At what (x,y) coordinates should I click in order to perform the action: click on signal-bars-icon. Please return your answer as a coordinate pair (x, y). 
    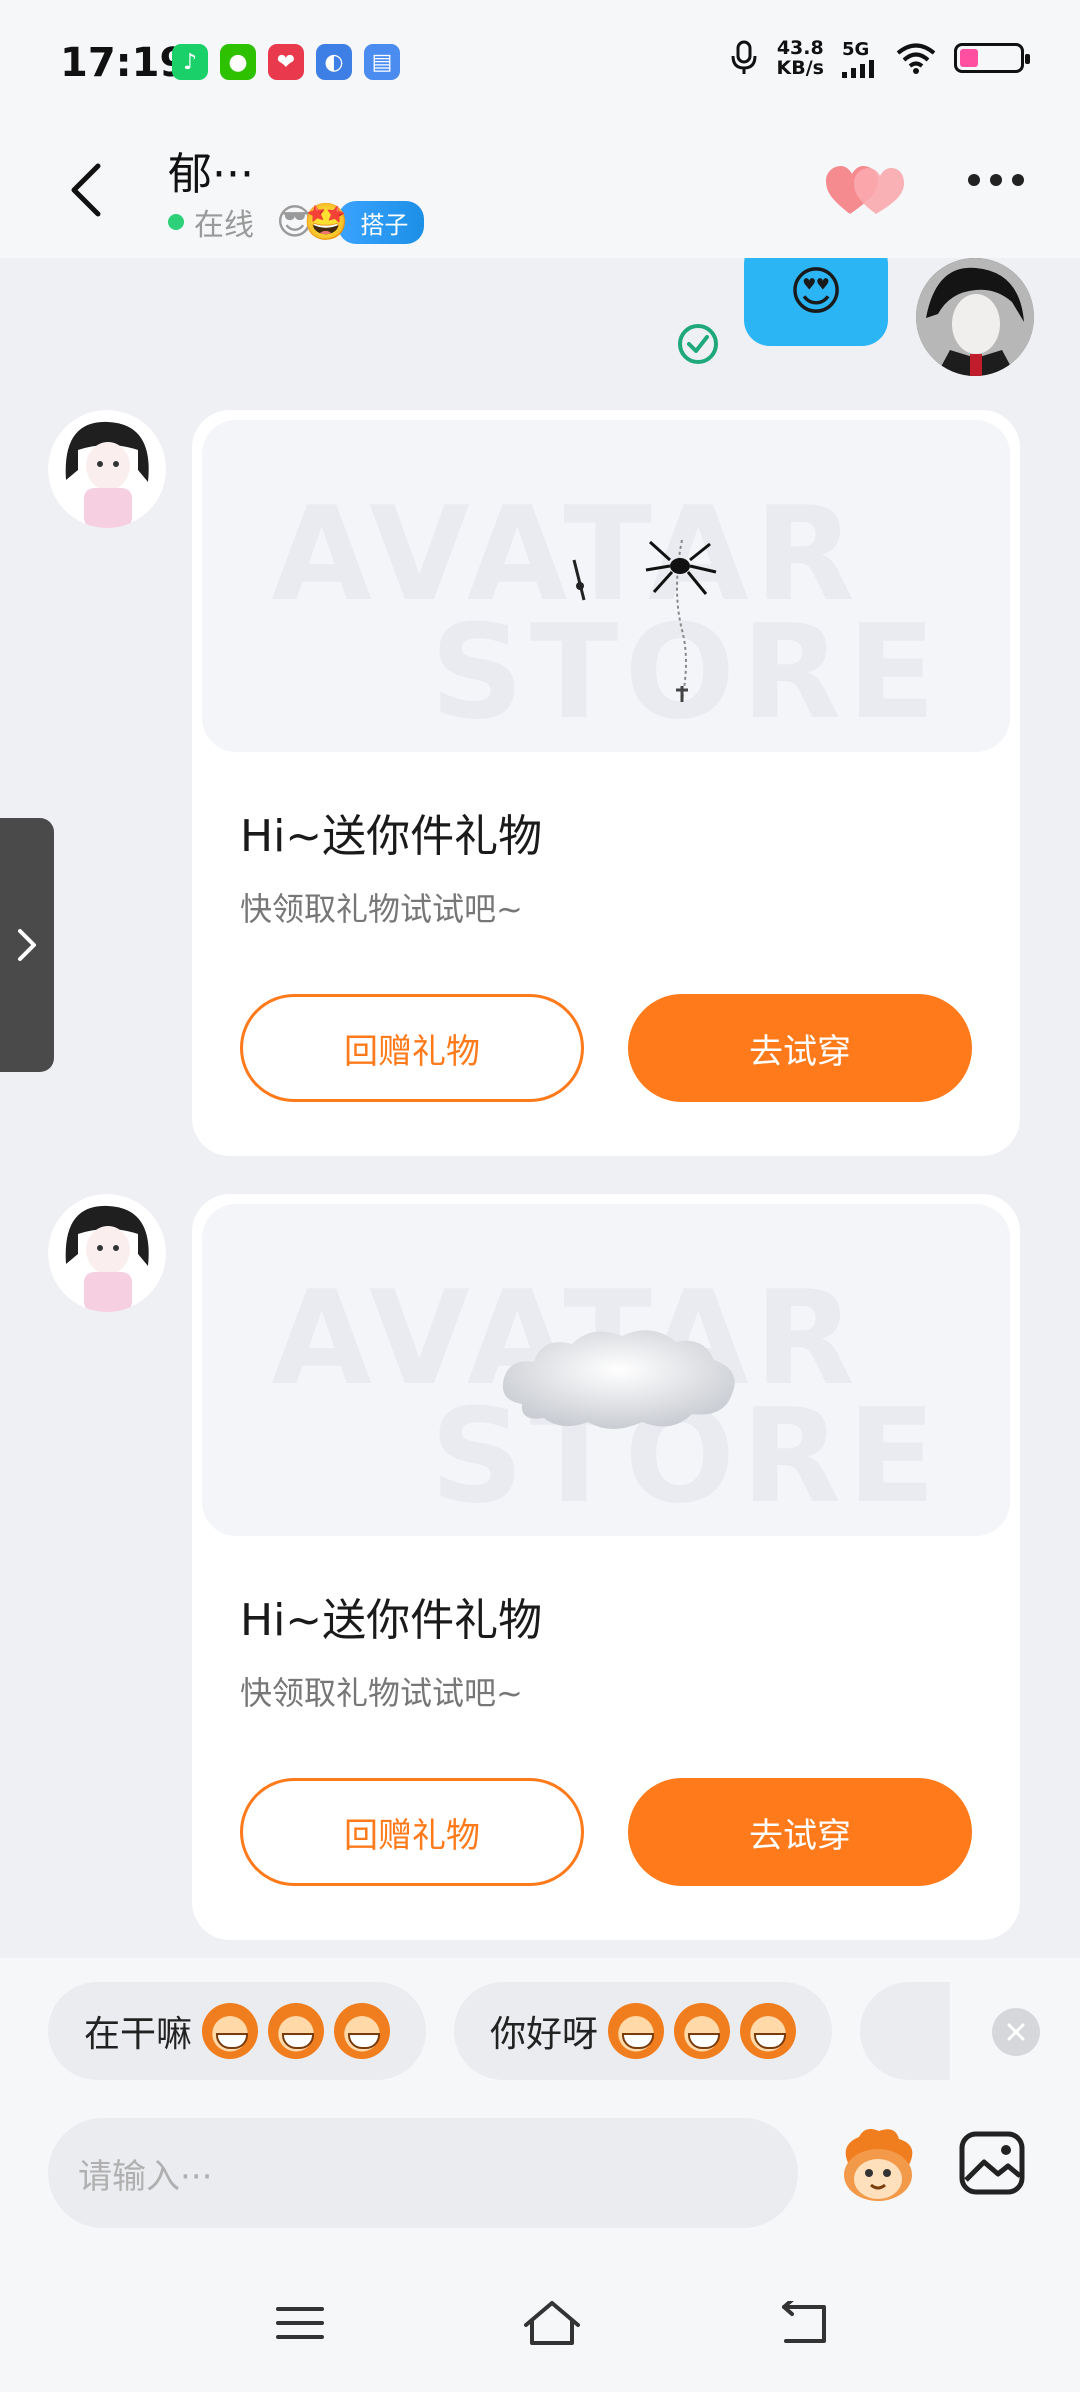
    Looking at the image, I should click on (858, 68).